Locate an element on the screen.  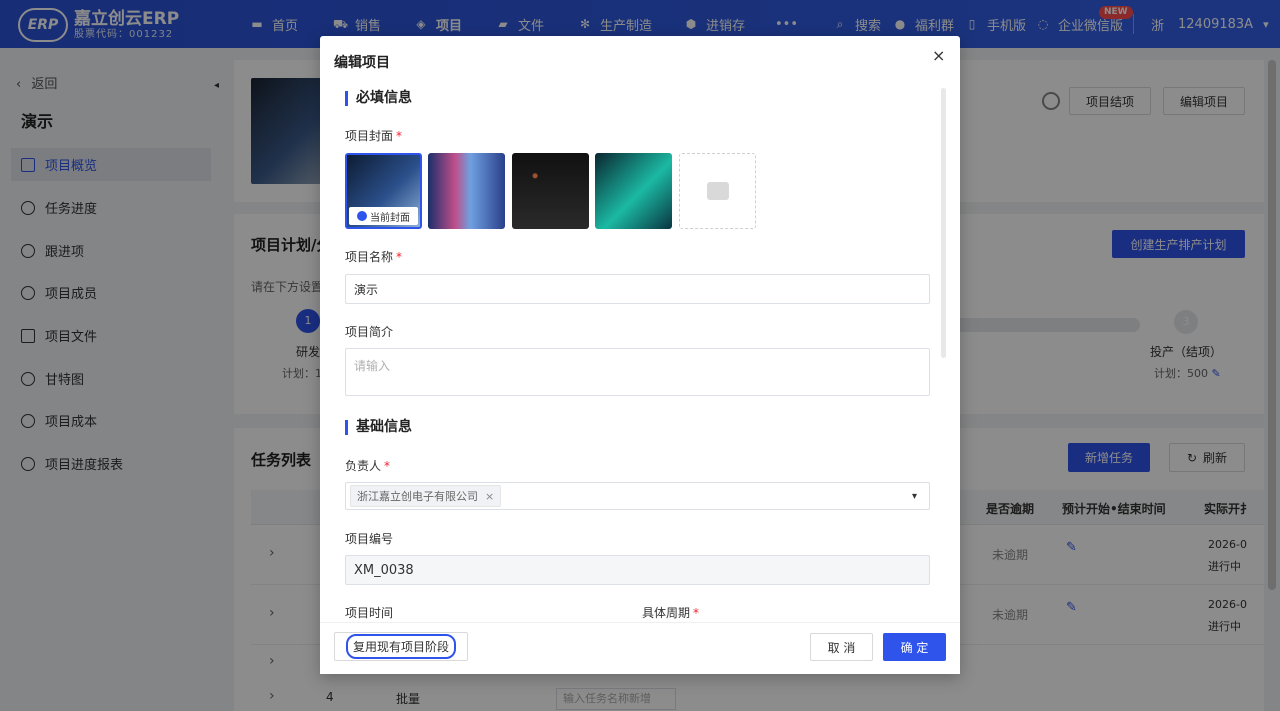
project-code-input: XM_0038 is located at coordinates (637, 570).